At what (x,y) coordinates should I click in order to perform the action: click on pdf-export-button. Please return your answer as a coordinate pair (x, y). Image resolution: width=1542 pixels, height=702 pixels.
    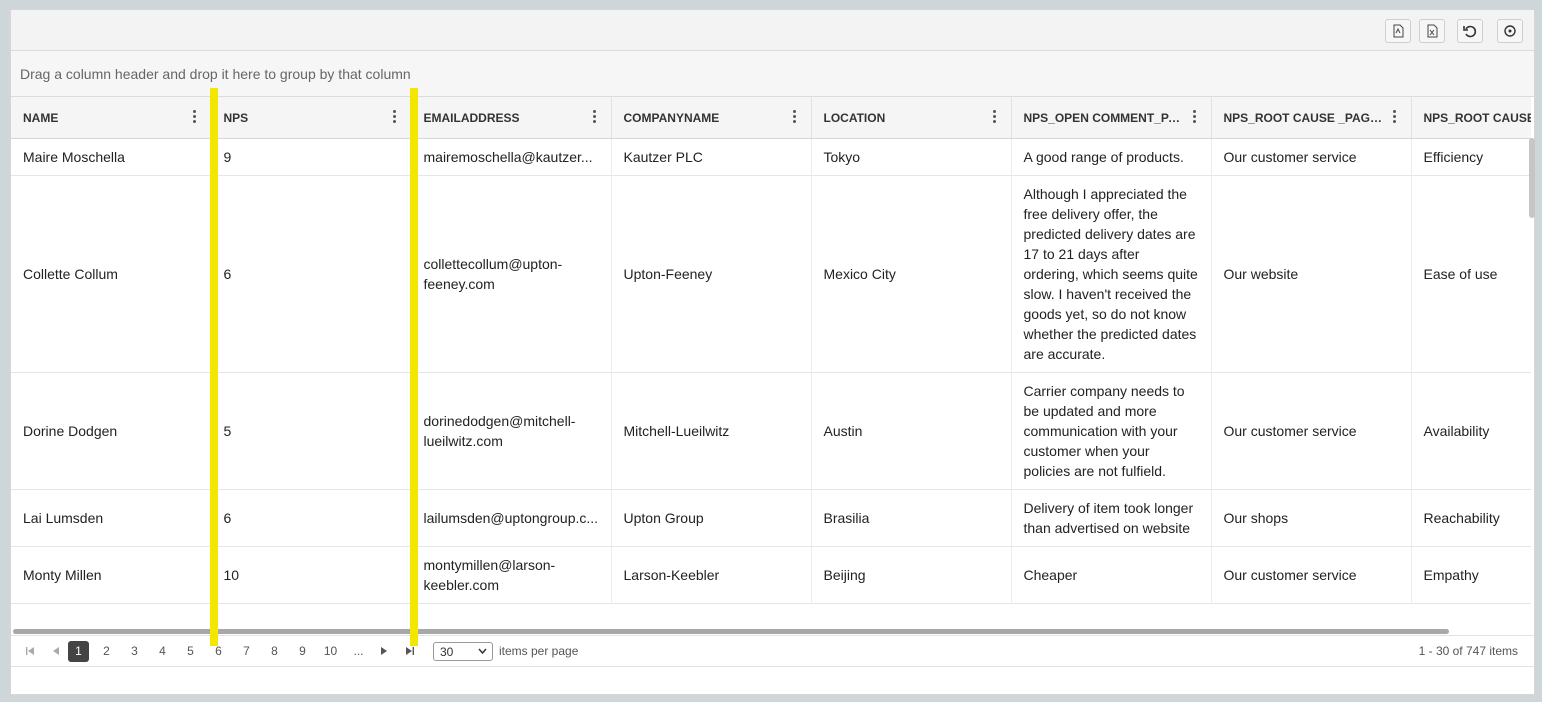
    Looking at the image, I should click on (1398, 31).